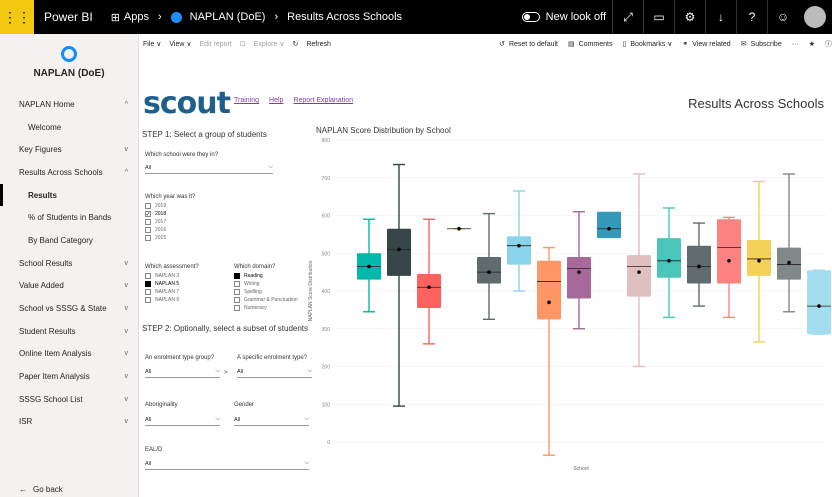 This screenshot has width=832, height=497. Describe the element at coordinates (41, 489) in the screenshot. I see `go-back-button: ← Go back` at that location.